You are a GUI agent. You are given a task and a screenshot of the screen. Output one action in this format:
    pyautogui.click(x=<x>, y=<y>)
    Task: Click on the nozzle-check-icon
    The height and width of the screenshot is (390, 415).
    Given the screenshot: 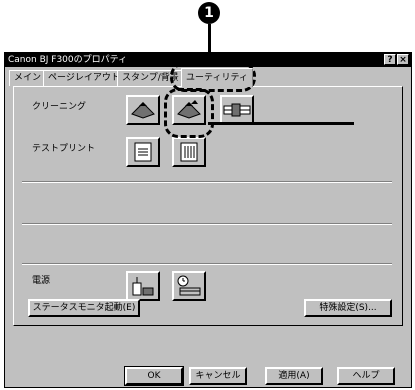 What is the action you would take?
    pyautogui.click(x=143, y=152)
    